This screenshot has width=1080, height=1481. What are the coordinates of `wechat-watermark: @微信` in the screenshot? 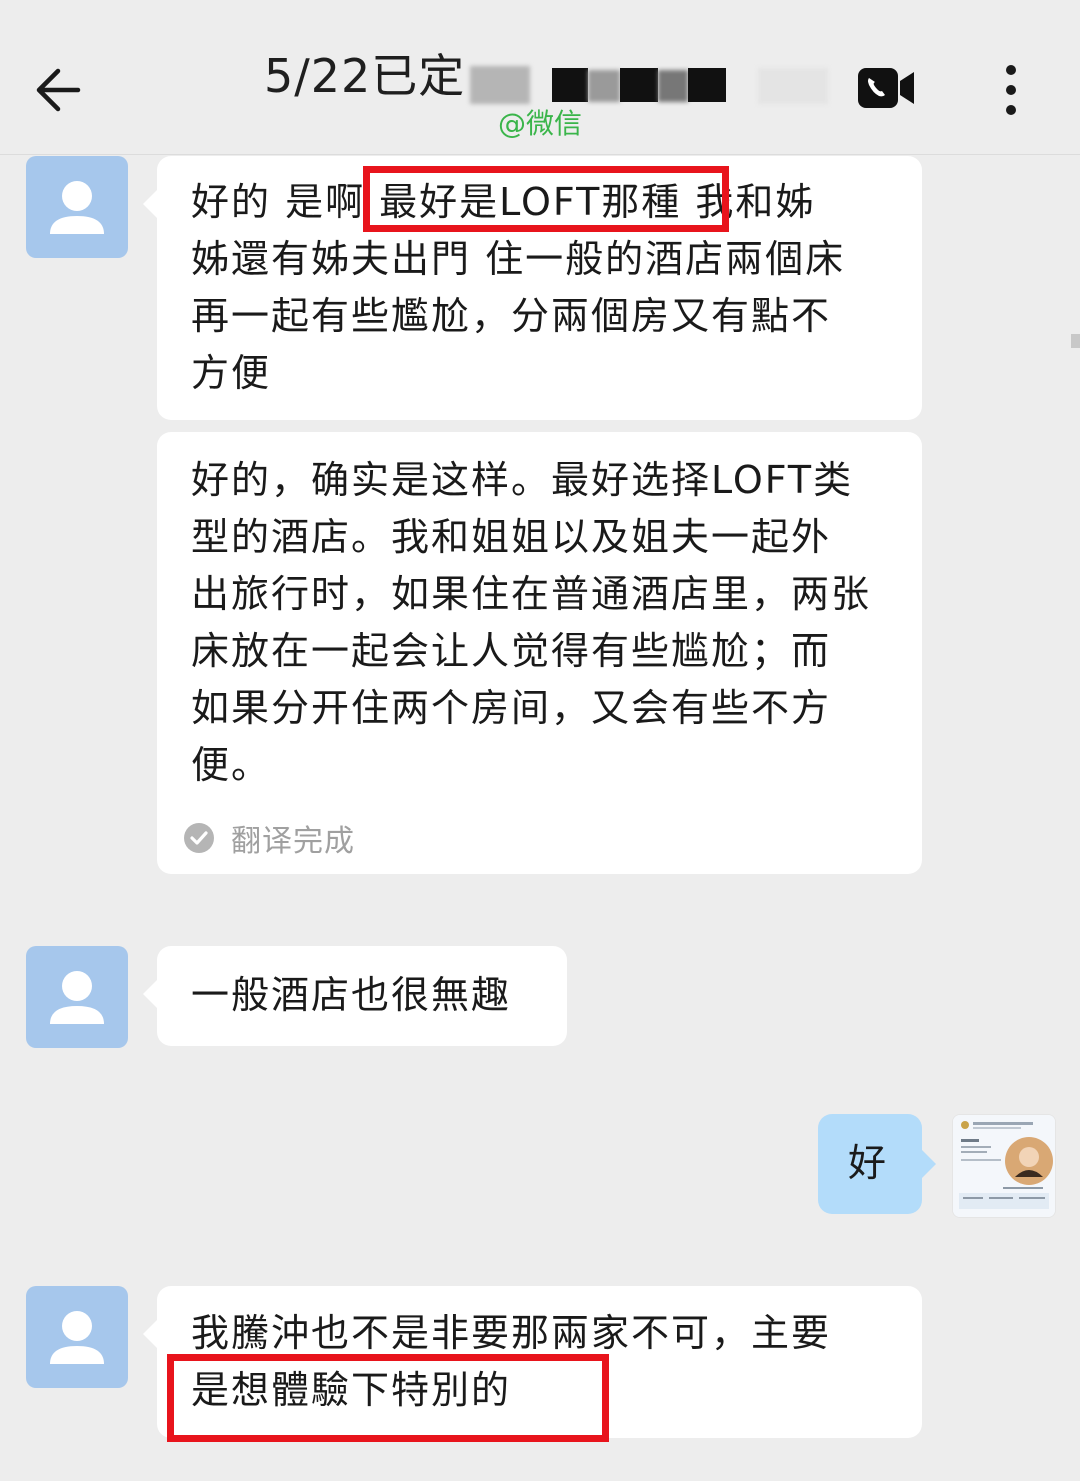 It's located at (540, 123).